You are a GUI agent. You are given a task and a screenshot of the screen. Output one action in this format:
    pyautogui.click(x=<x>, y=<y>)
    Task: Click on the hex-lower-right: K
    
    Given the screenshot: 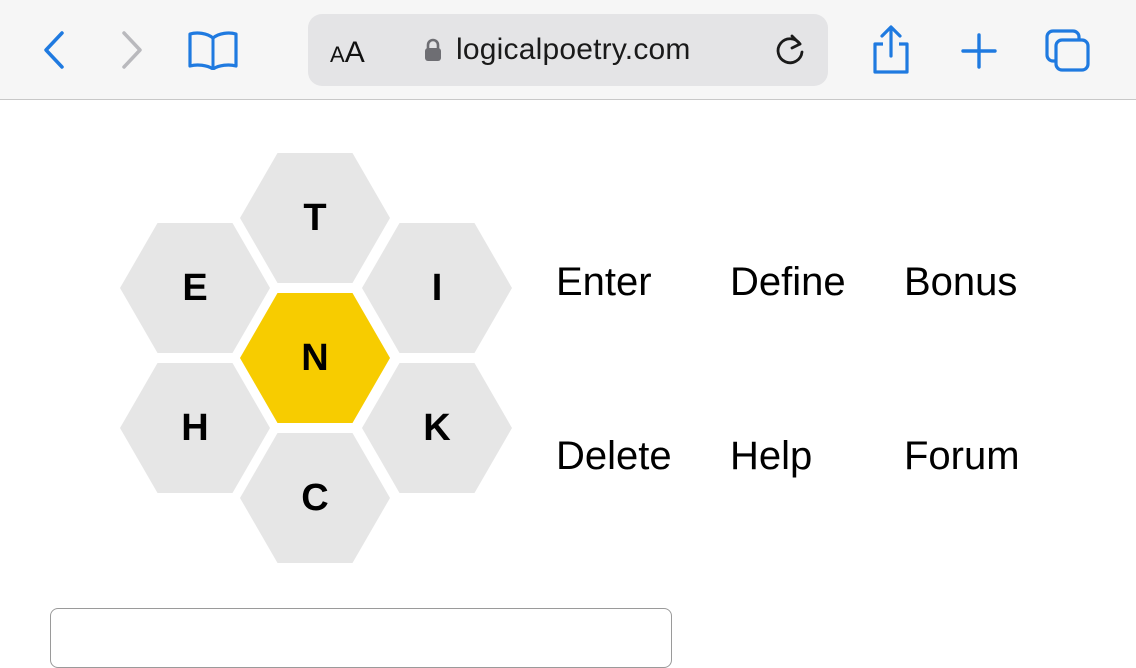 What is the action you would take?
    pyautogui.click(x=437, y=428)
    